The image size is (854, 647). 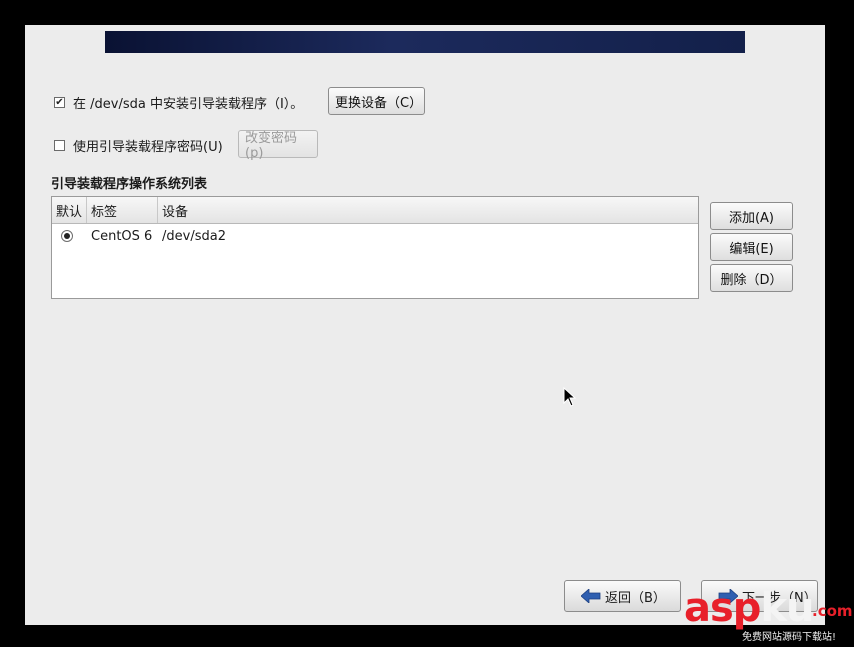 What do you see at coordinates (278, 145) in the screenshot?
I see `change-password-button: 改变密码(p)` at bounding box center [278, 145].